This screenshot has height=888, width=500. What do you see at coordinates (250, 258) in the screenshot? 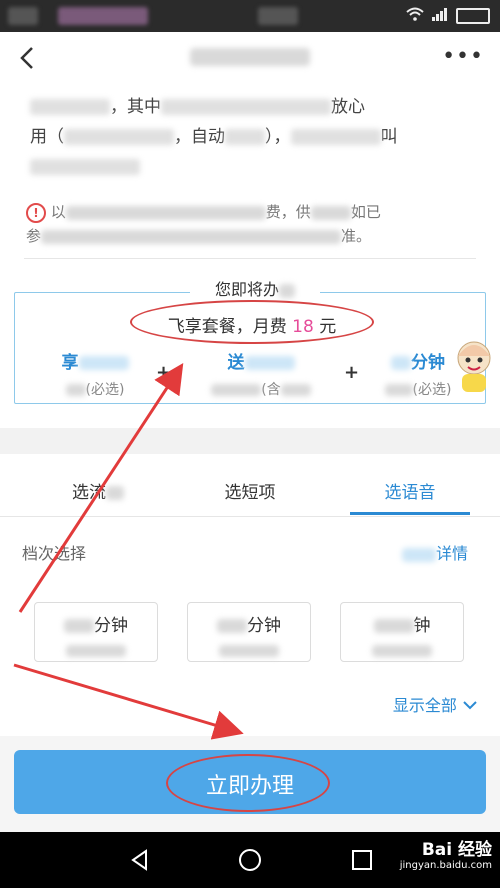
I see `divider` at bounding box center [250, 258].